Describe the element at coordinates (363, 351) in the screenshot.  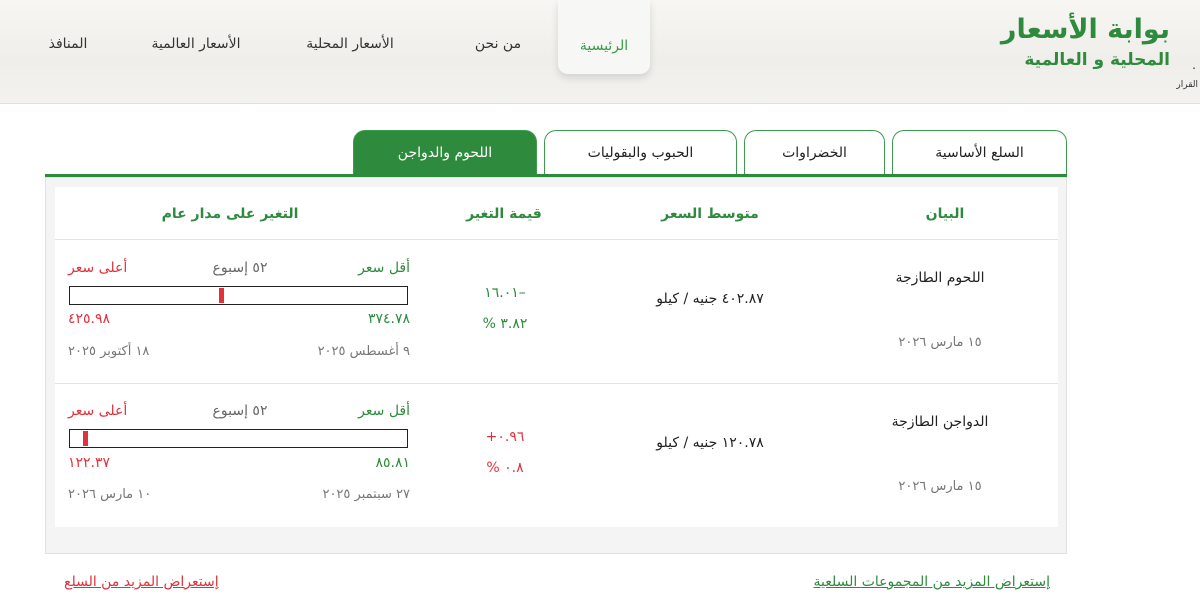
I see `low-price-date: ٩ أغسطس ٢٠٢٥` at that location.